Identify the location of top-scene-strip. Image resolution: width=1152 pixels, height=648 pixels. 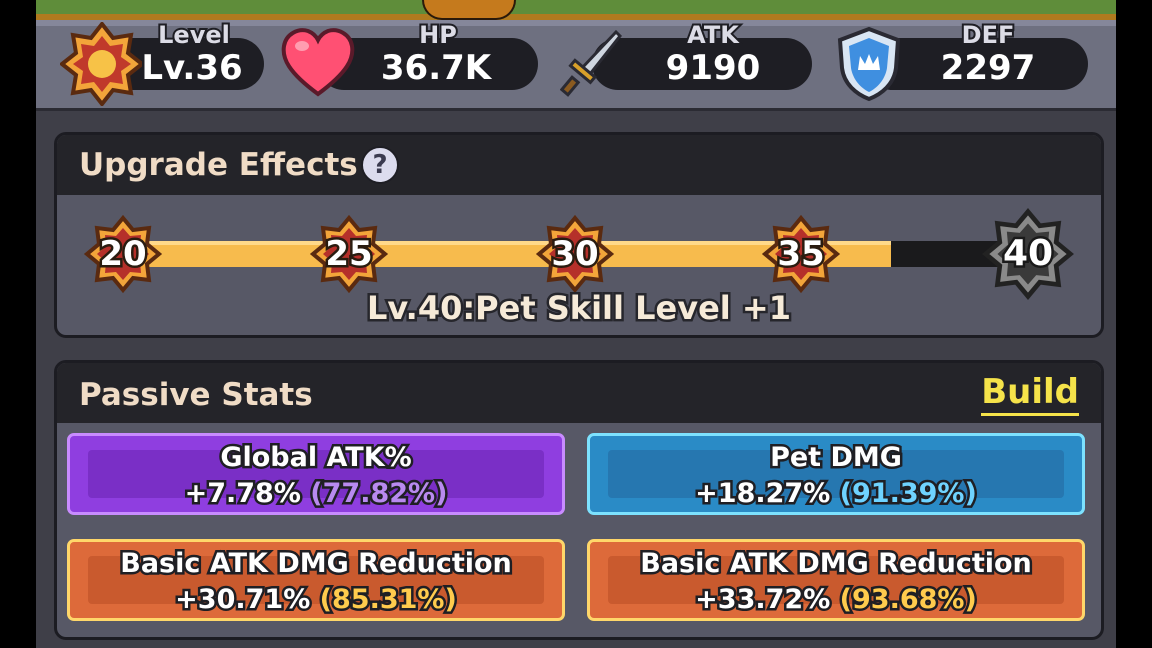
(576, 7).